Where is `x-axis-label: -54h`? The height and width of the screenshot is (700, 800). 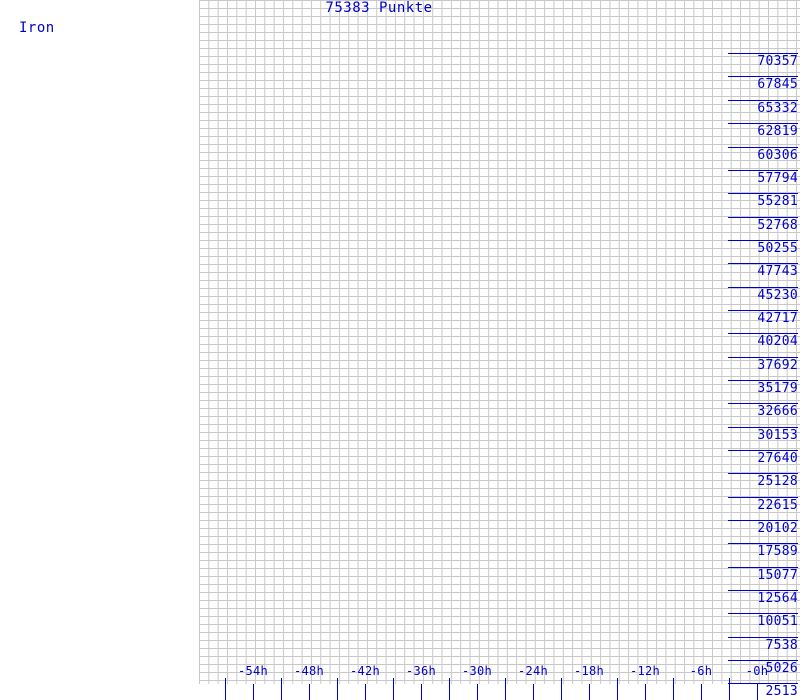
x-axis-label: -54h is located at coordinates (253, 671).